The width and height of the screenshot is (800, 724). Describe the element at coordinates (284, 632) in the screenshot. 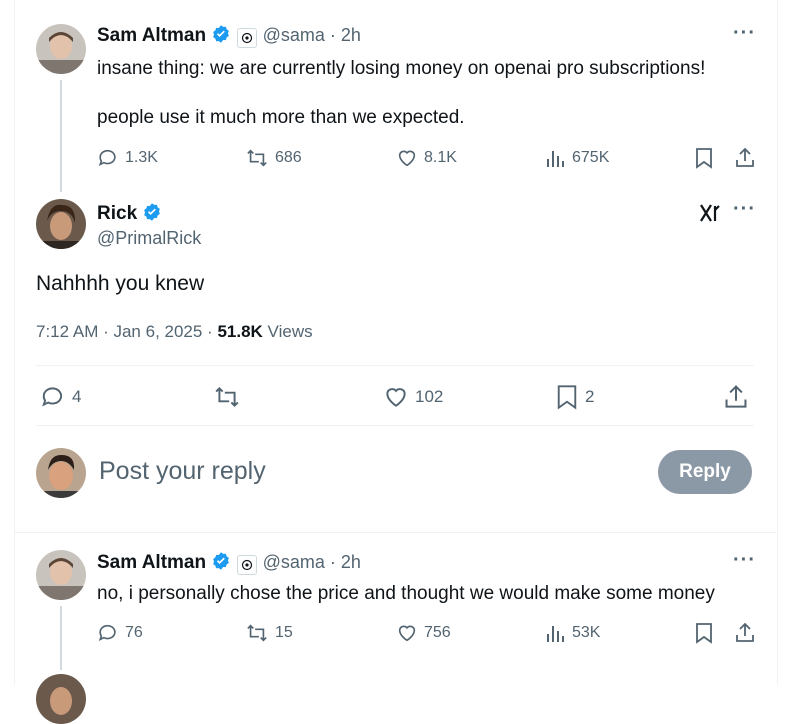

I see `repost-count: 15` at that location.